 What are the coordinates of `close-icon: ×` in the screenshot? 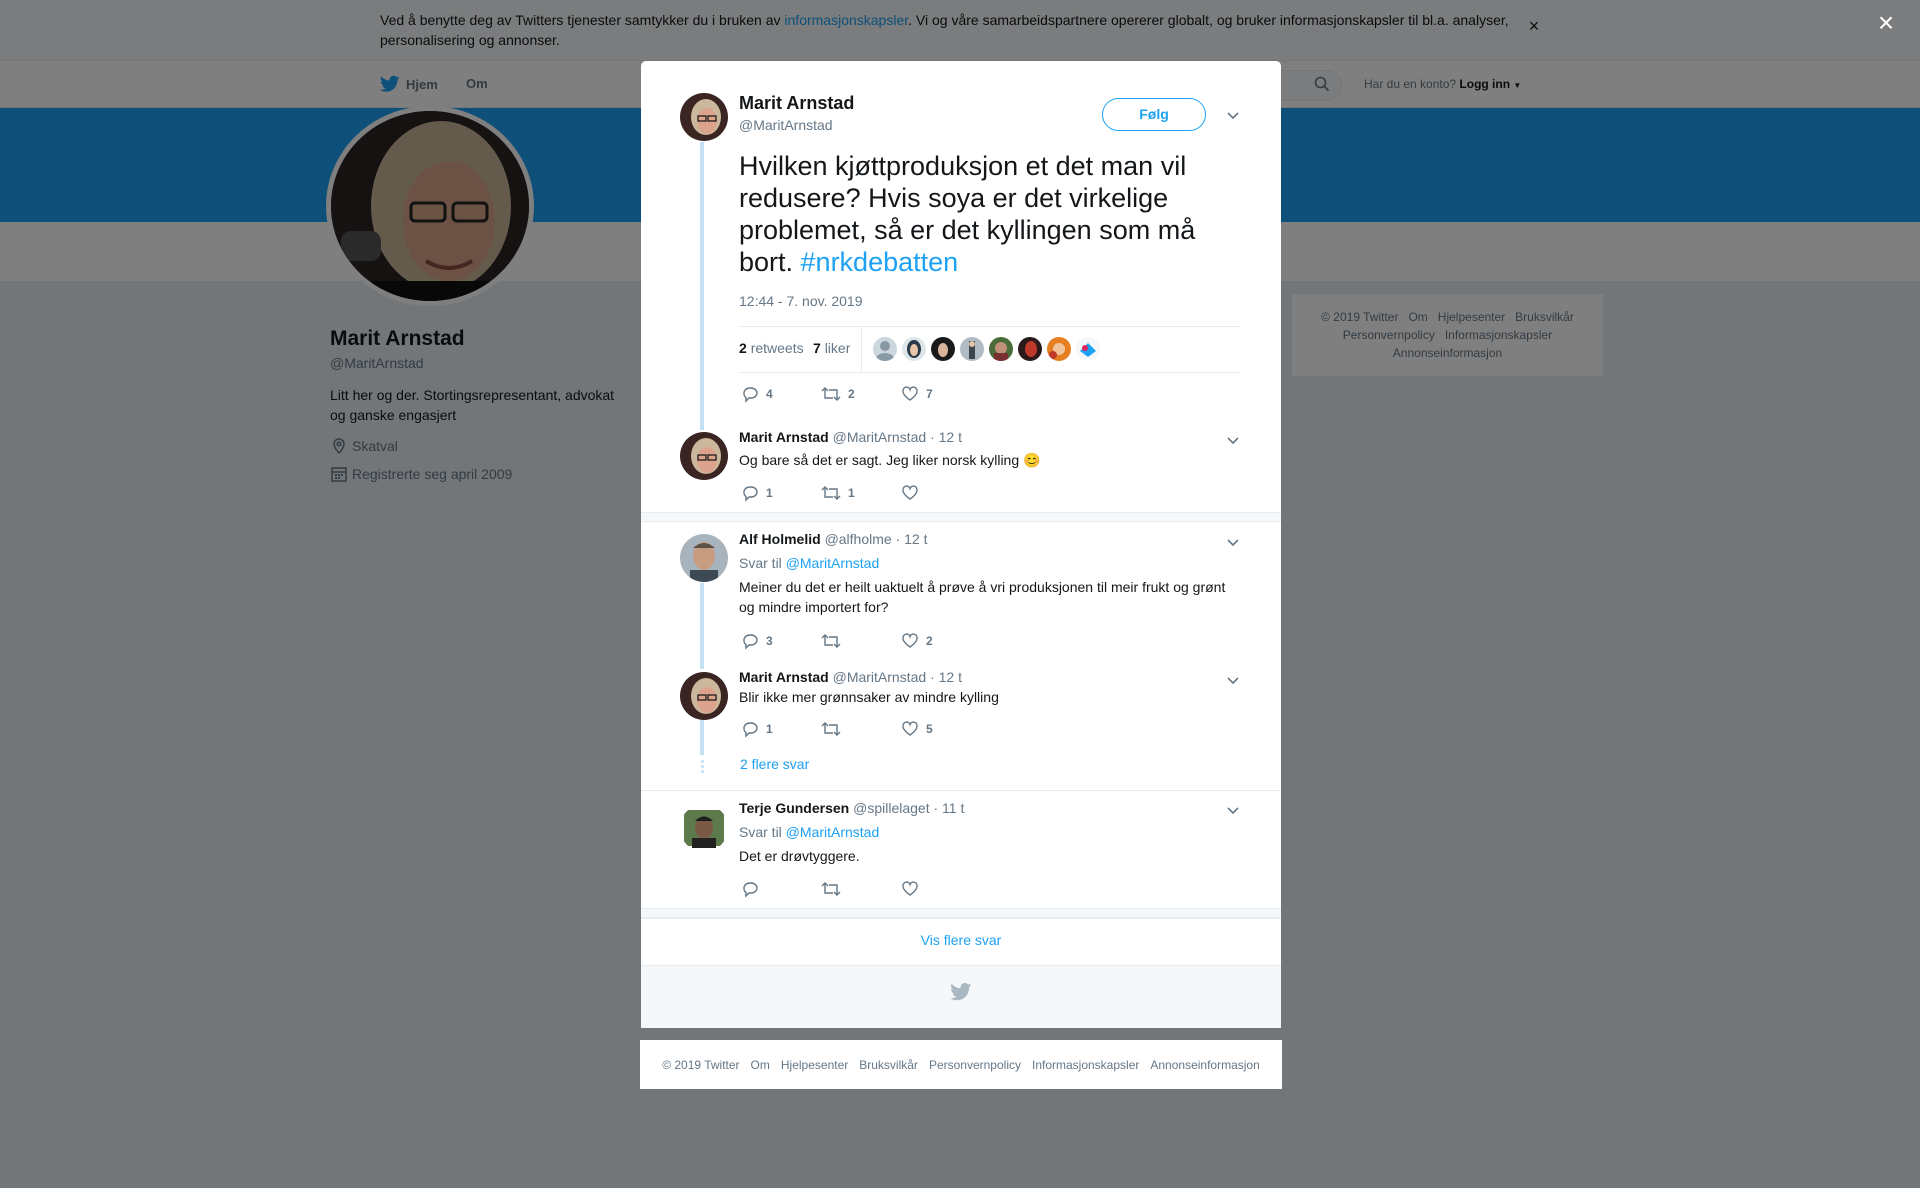 It's located at (1886, 23).